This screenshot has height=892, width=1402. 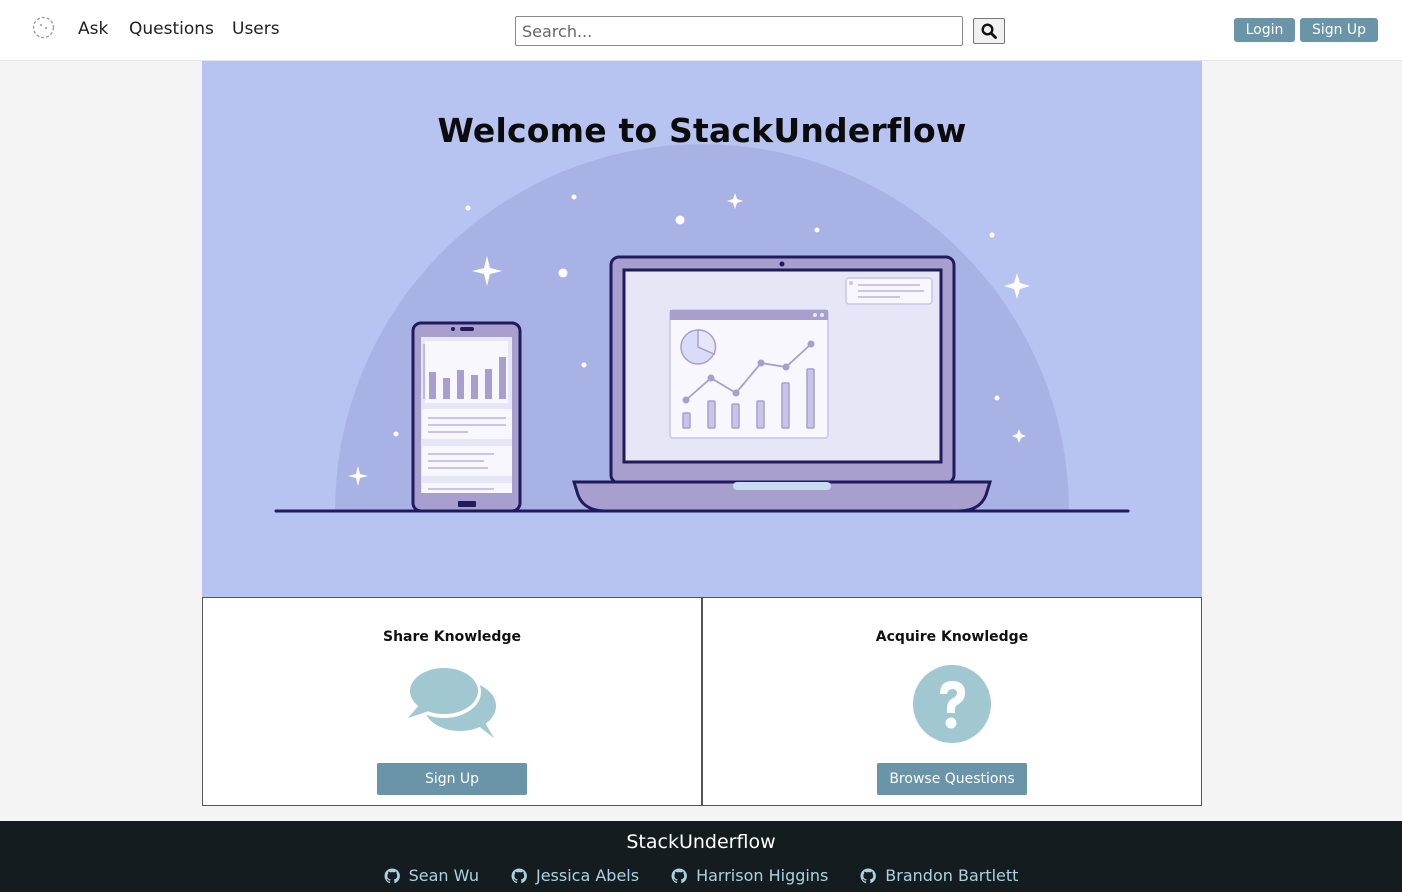 I want to click on browse-questions-button: Browse Questions, so click(x=952, y=779).